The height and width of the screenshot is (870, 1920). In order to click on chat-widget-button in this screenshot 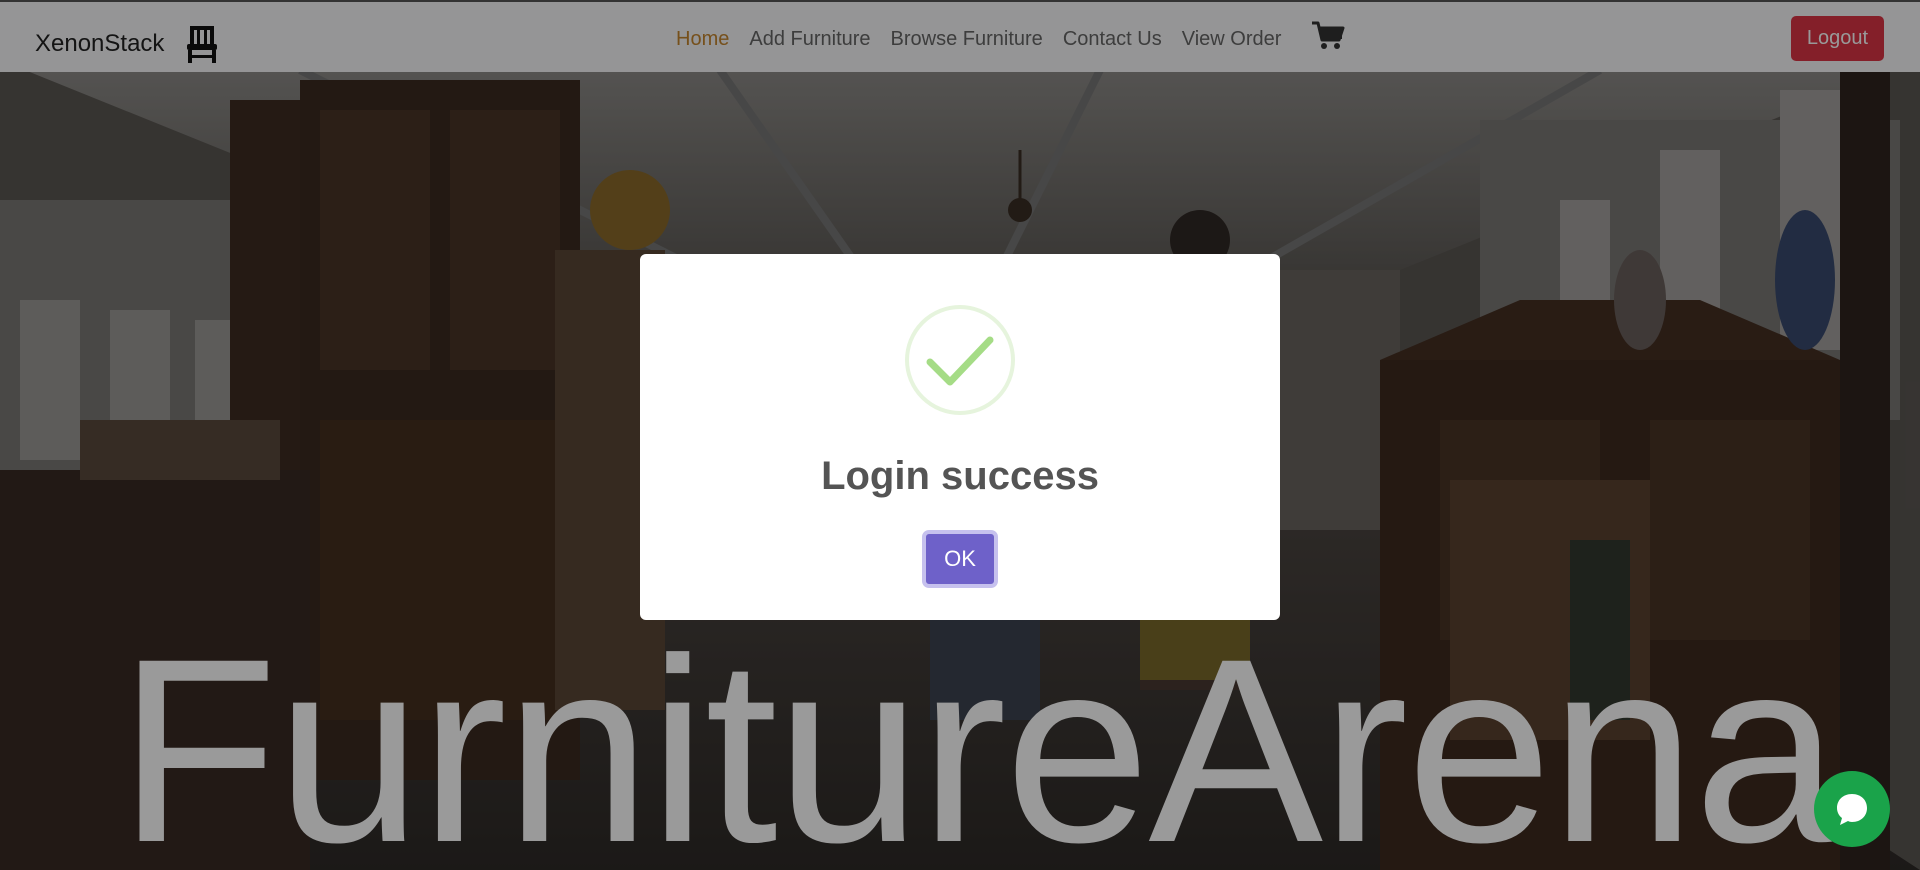, I will do `click(1852, 809)`.